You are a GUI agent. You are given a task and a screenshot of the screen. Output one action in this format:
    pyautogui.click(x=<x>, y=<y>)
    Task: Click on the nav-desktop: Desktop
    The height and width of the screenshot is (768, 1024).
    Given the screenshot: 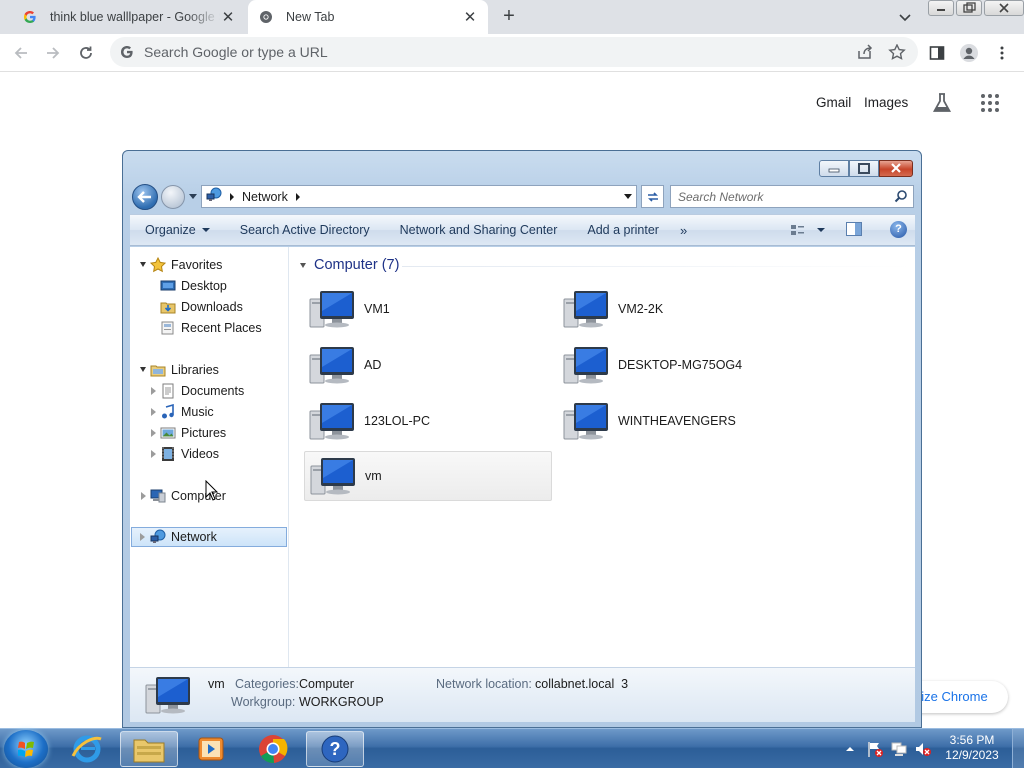 What is the action you would take?
    pyautogui.click(x=193, y=286)
    